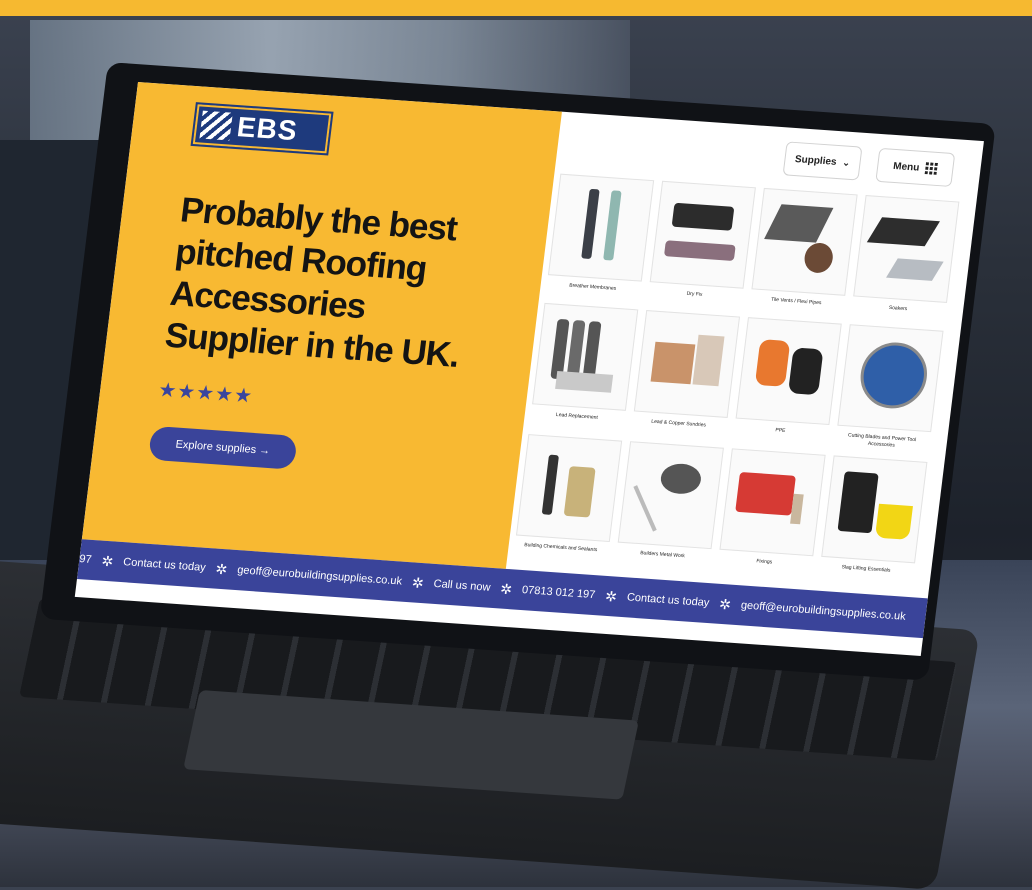 The height and width of the screenshot is (890, 1032). I want to click on product-card: Fixings, so click(772, 508).